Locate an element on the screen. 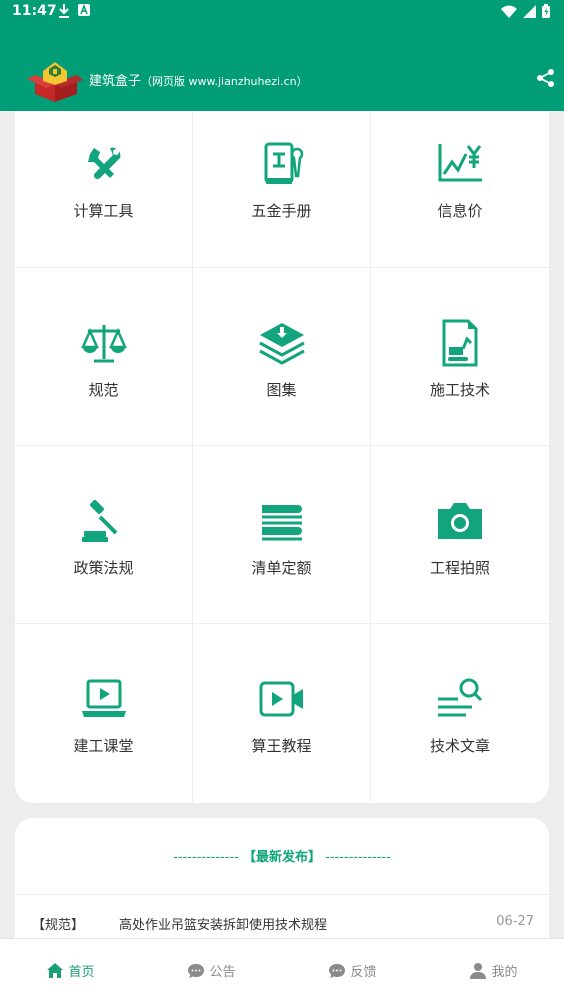  layers-icon is located at coordinates (281, 344).